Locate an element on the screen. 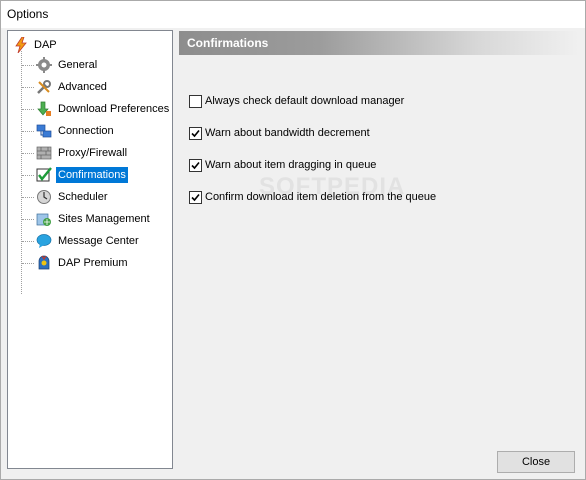 The width and height of the screenshot is (586, 480). tools-icon is located at coordinates (45, 87).